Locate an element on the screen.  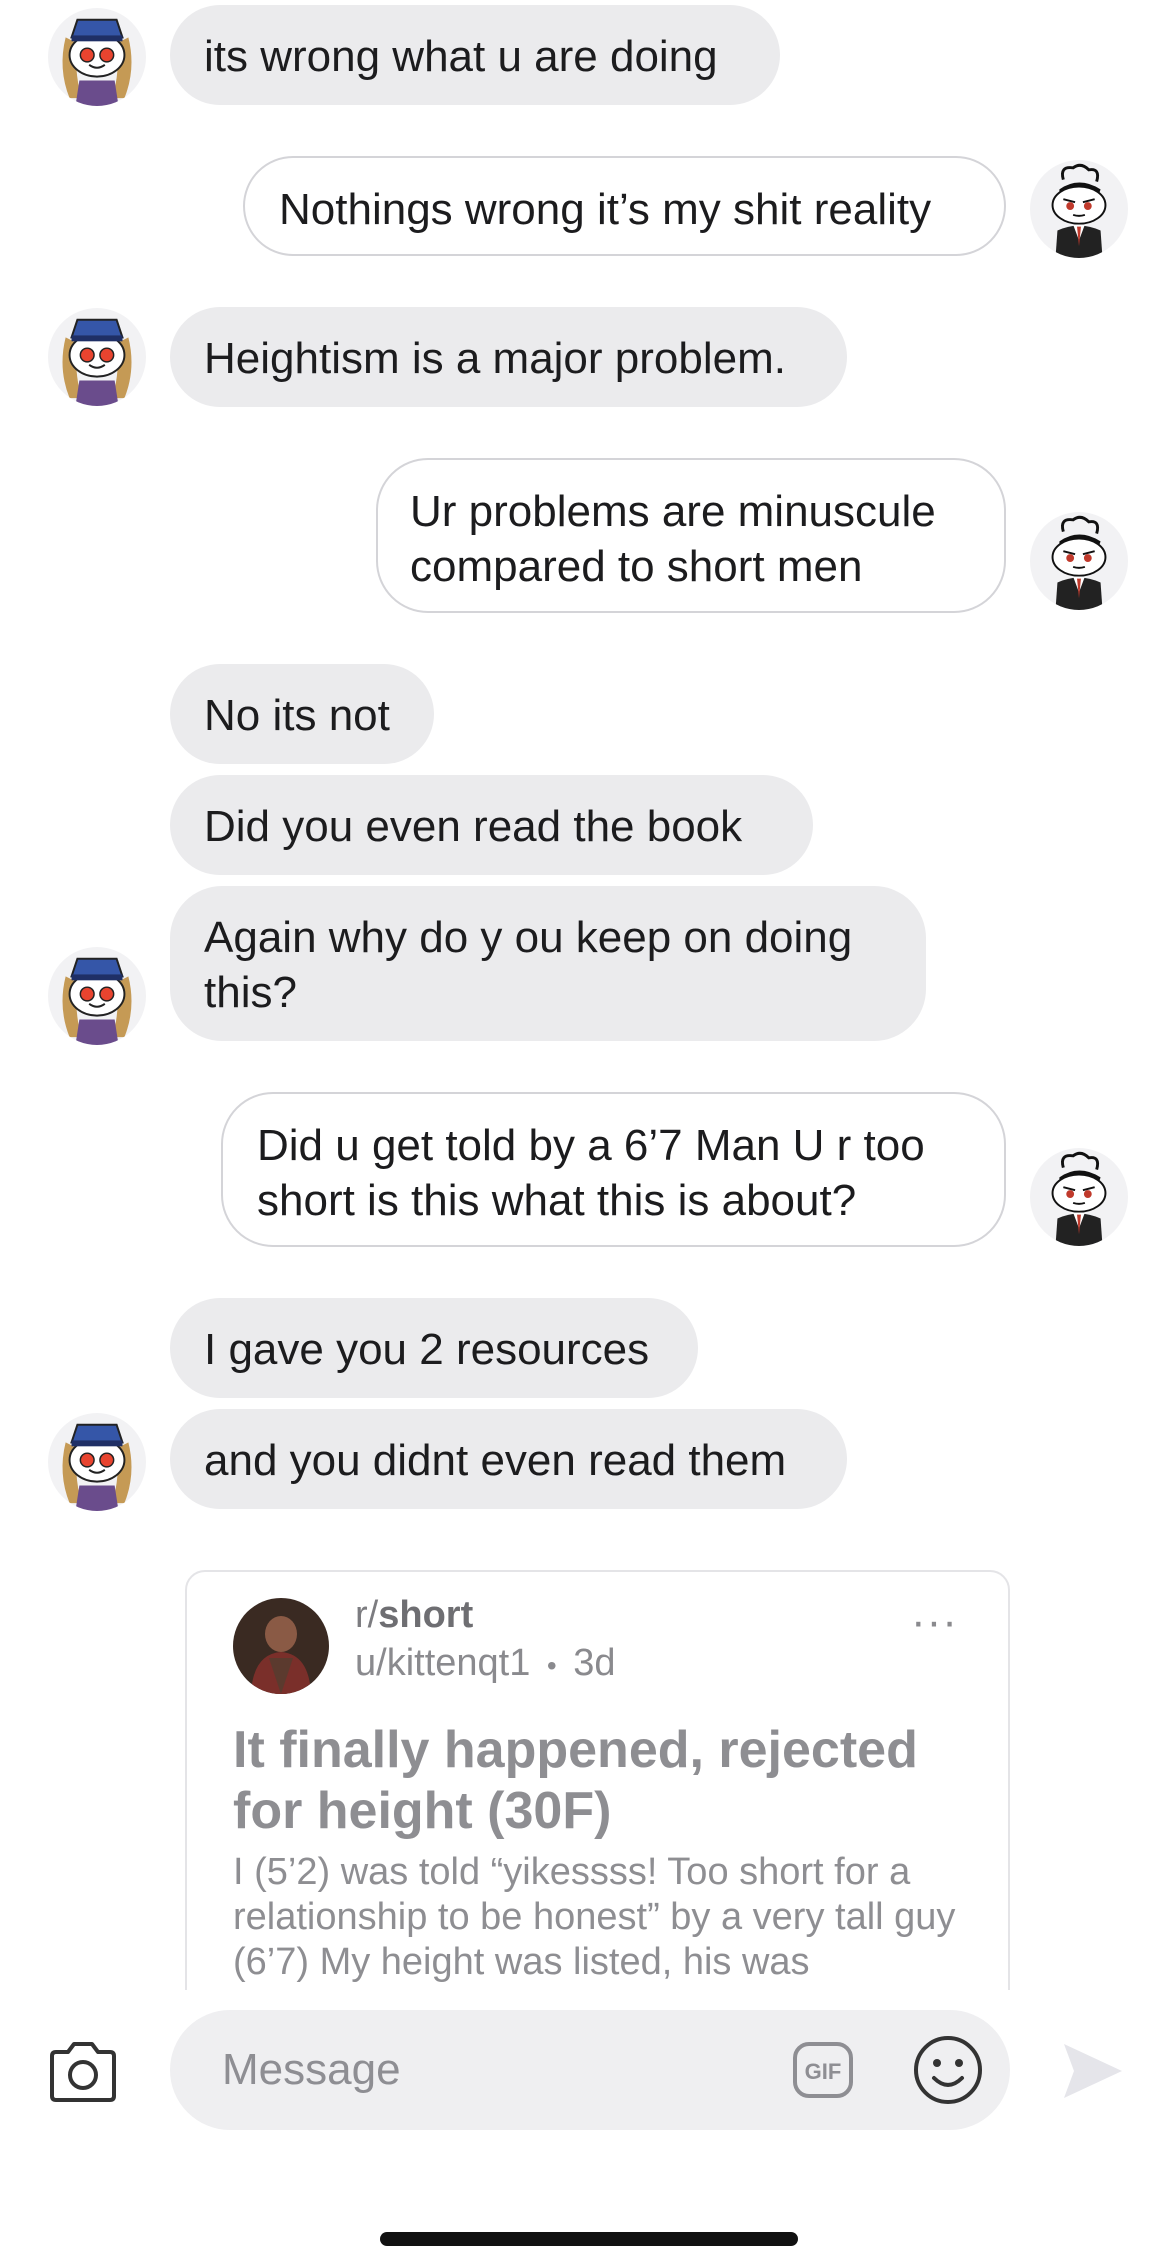
incoming-message: and you didnt even read them is located at coordinates (508, 1459).